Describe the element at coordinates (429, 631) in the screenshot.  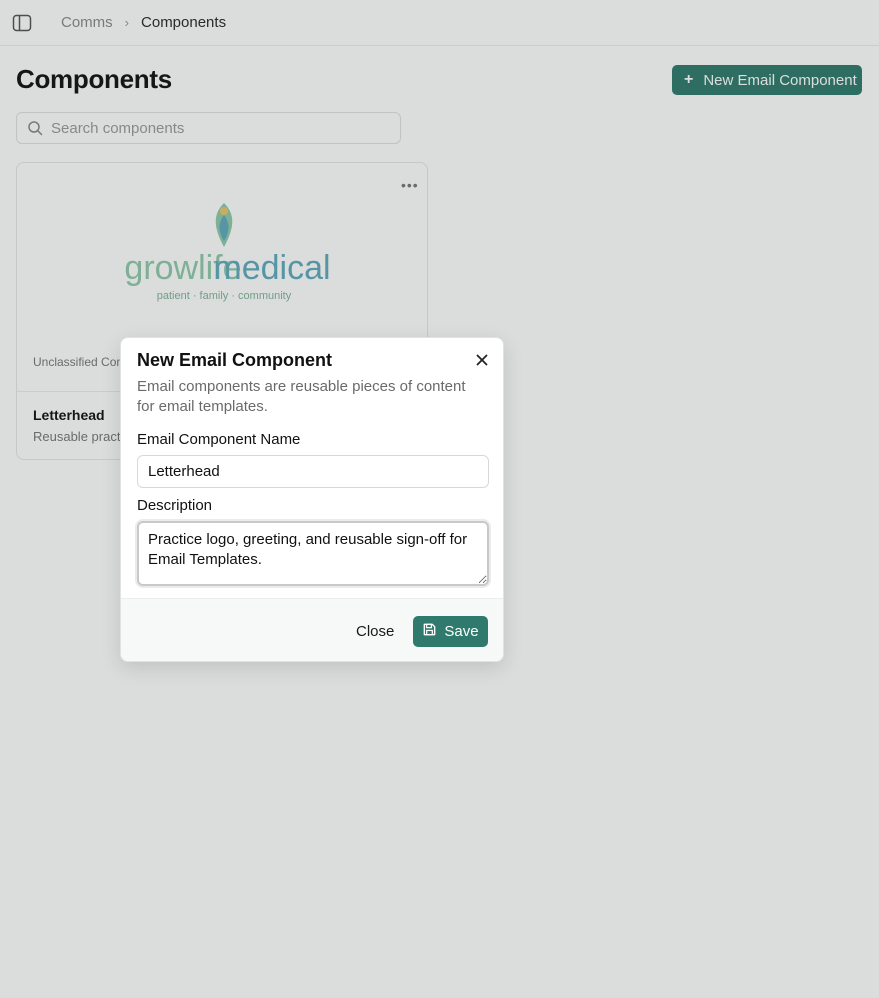
I see `save-icon` at that location.